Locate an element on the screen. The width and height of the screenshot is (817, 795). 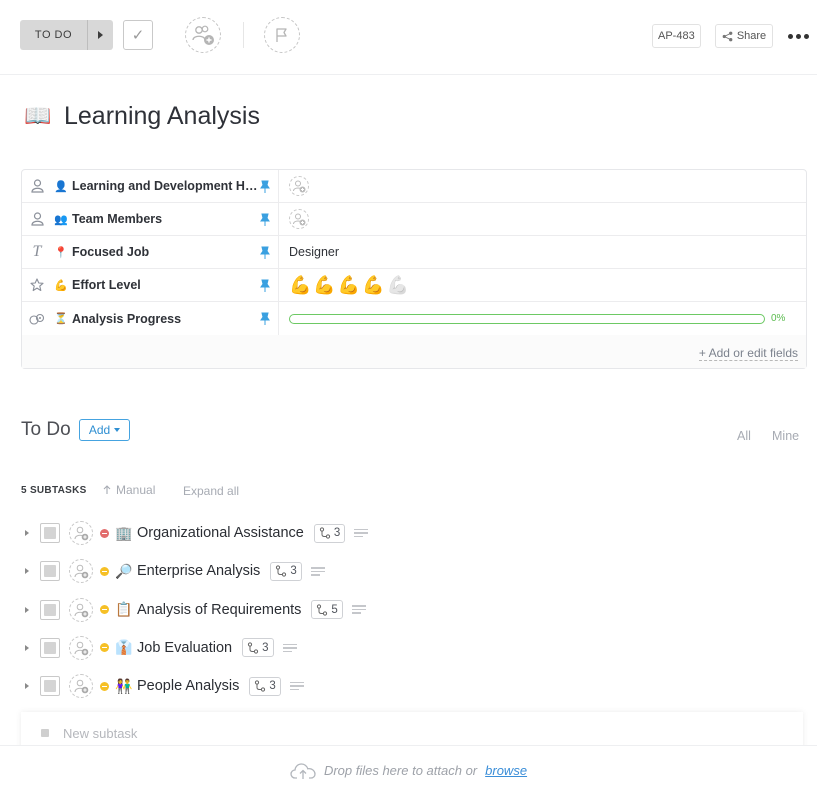
field-emoji: 👥 is located at coordinates (61, 219).